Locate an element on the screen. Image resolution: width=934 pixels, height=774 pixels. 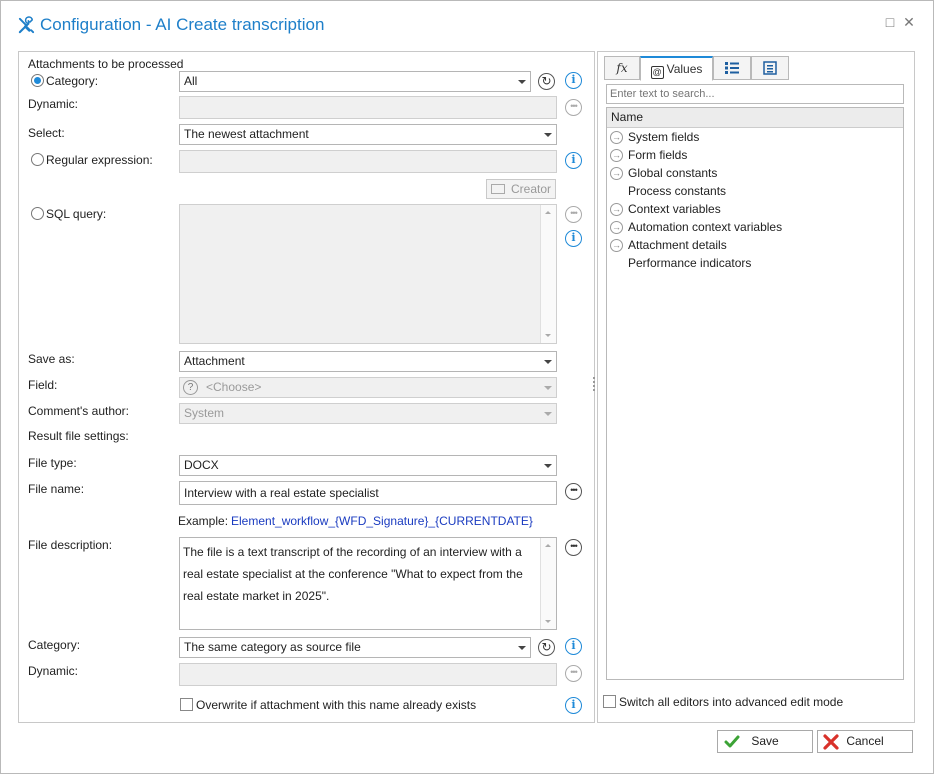
category2-dropdown: The same category as source file is located at coordinates (355, 647).